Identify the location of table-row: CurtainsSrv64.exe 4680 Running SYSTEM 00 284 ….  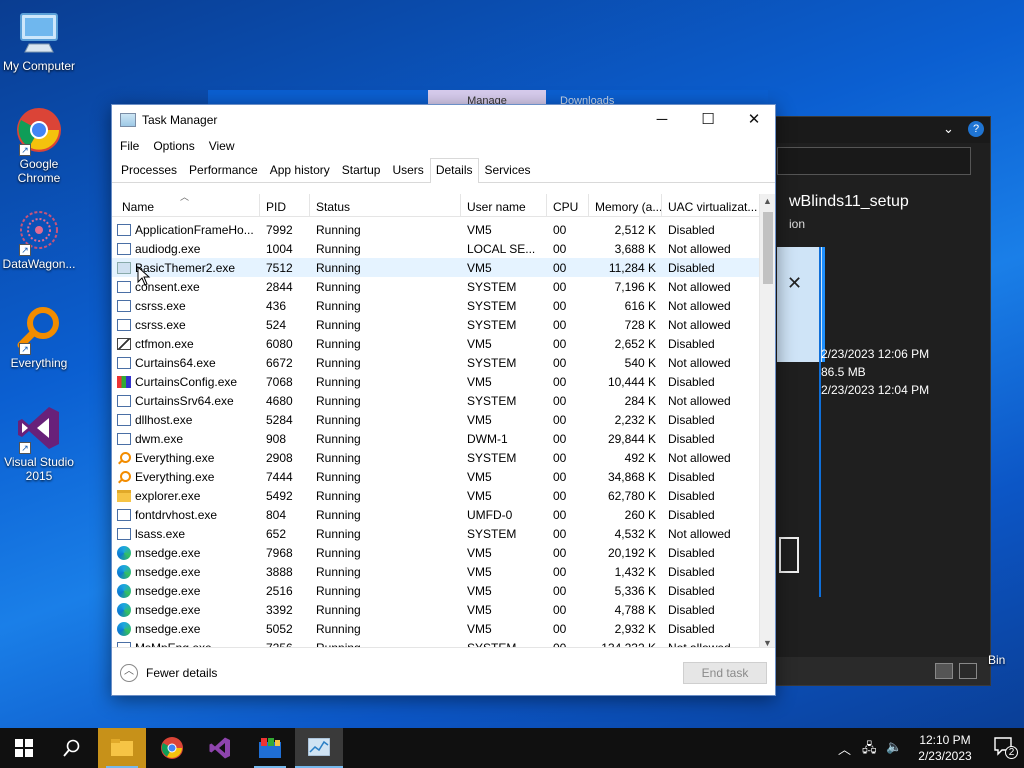
(443, 400).